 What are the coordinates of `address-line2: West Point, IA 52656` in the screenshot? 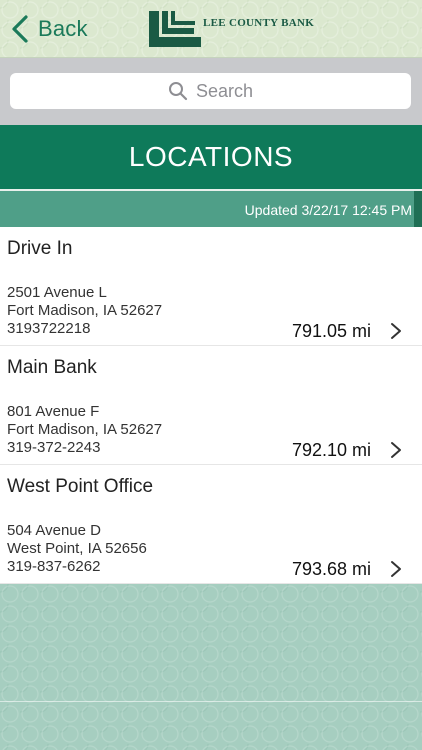 It's located at (77, 548).